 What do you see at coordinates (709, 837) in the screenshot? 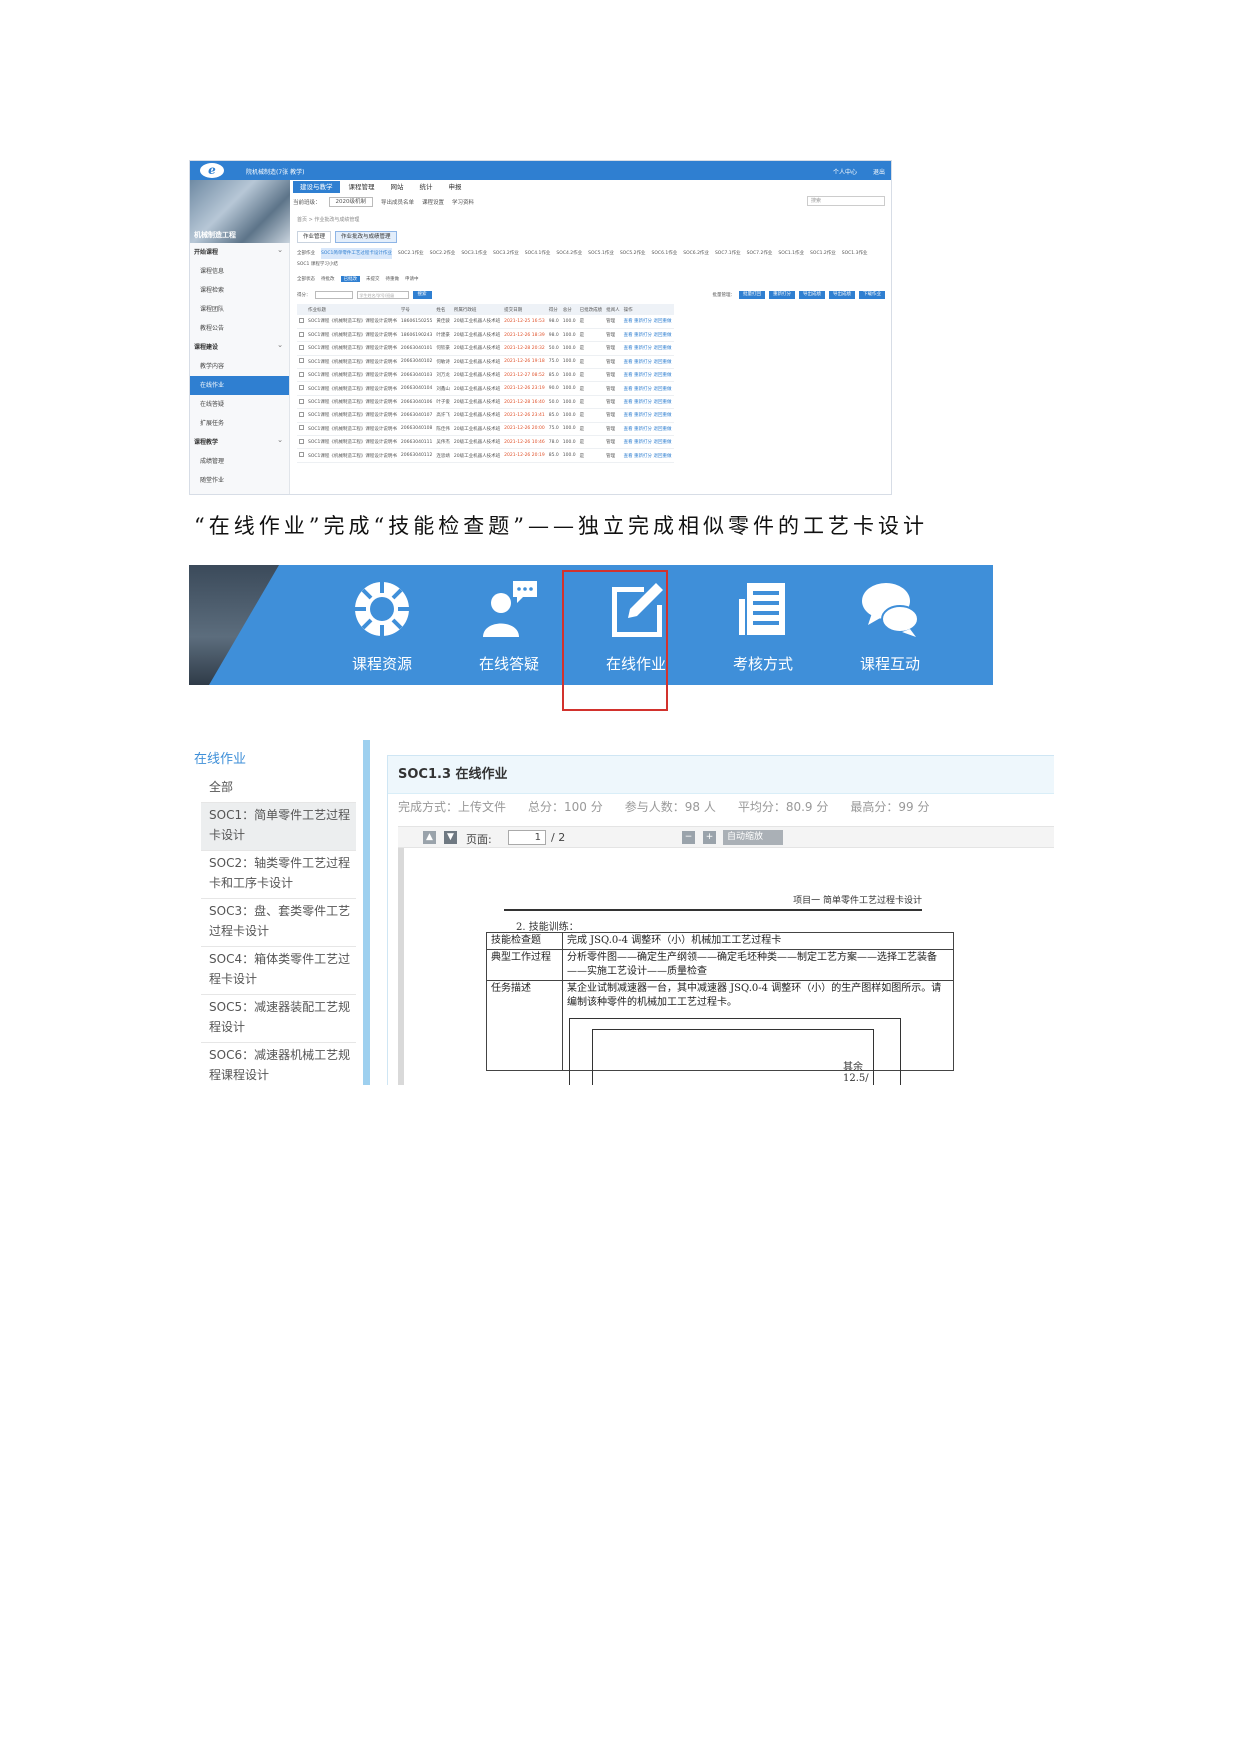
I see `zoom-in-icon: +` at bounding box center [709, 837].